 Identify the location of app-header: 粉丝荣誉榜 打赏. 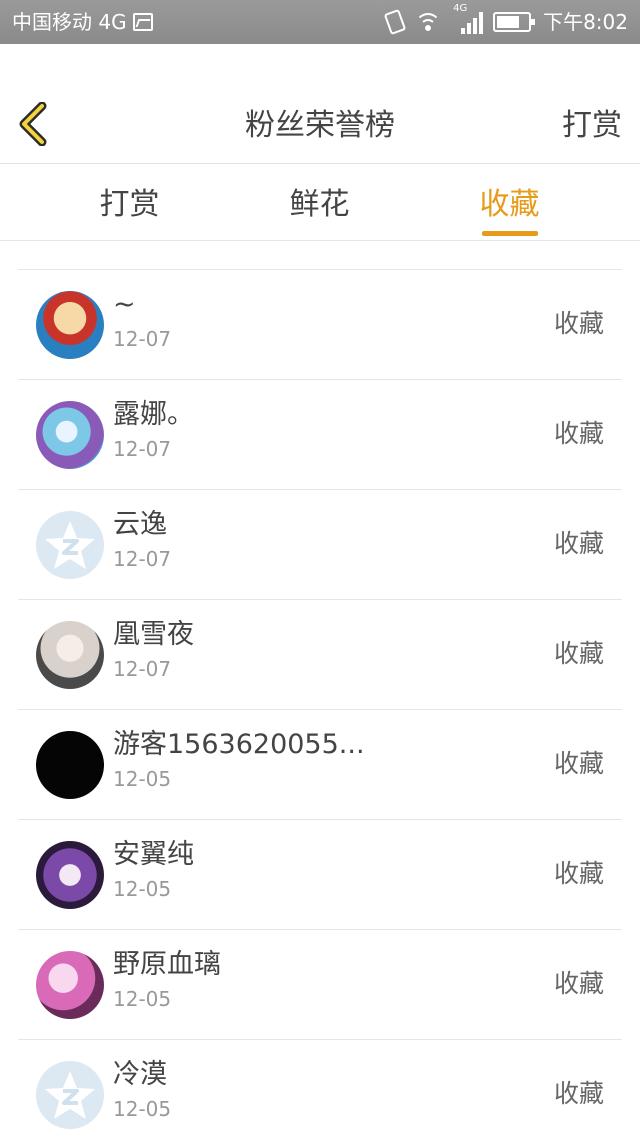
(320, 104).